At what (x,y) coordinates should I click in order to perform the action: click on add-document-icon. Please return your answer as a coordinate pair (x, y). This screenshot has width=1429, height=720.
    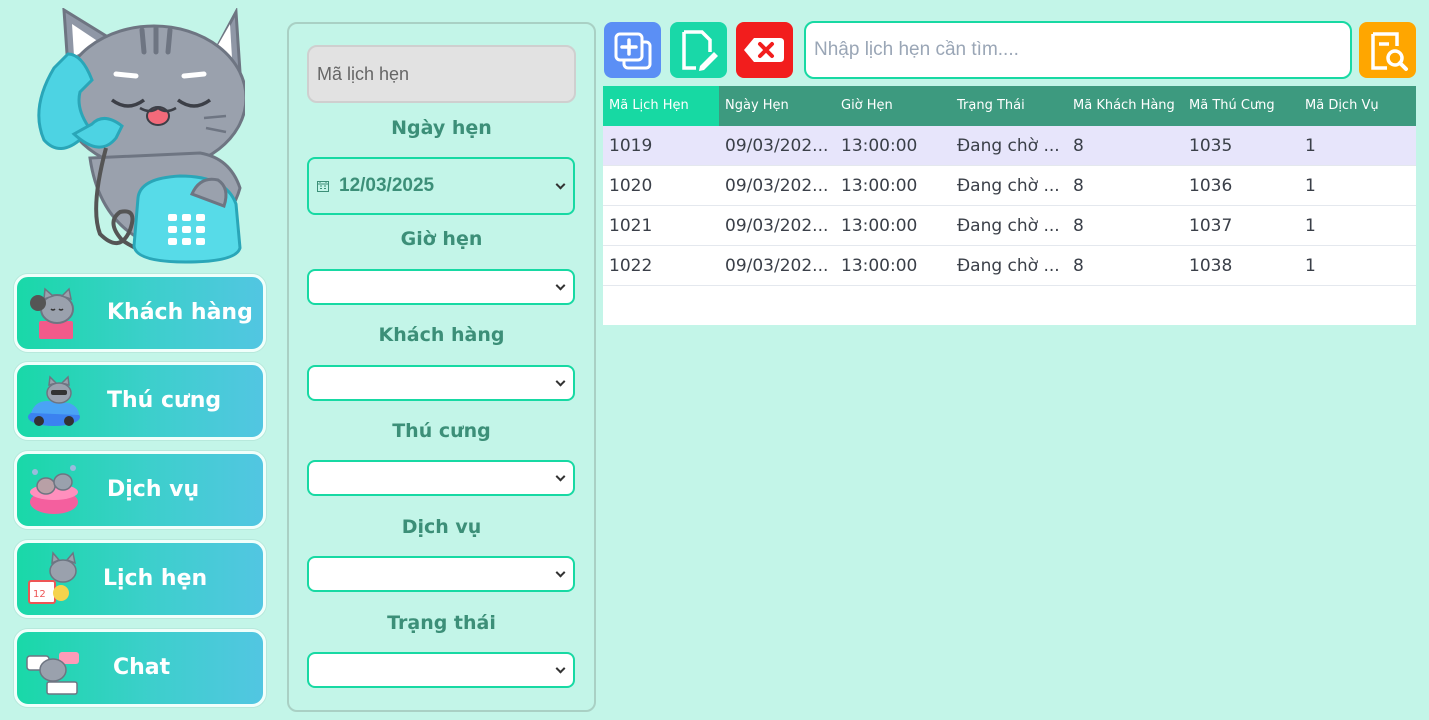
    Looking at the image, I should click on (633, 51).